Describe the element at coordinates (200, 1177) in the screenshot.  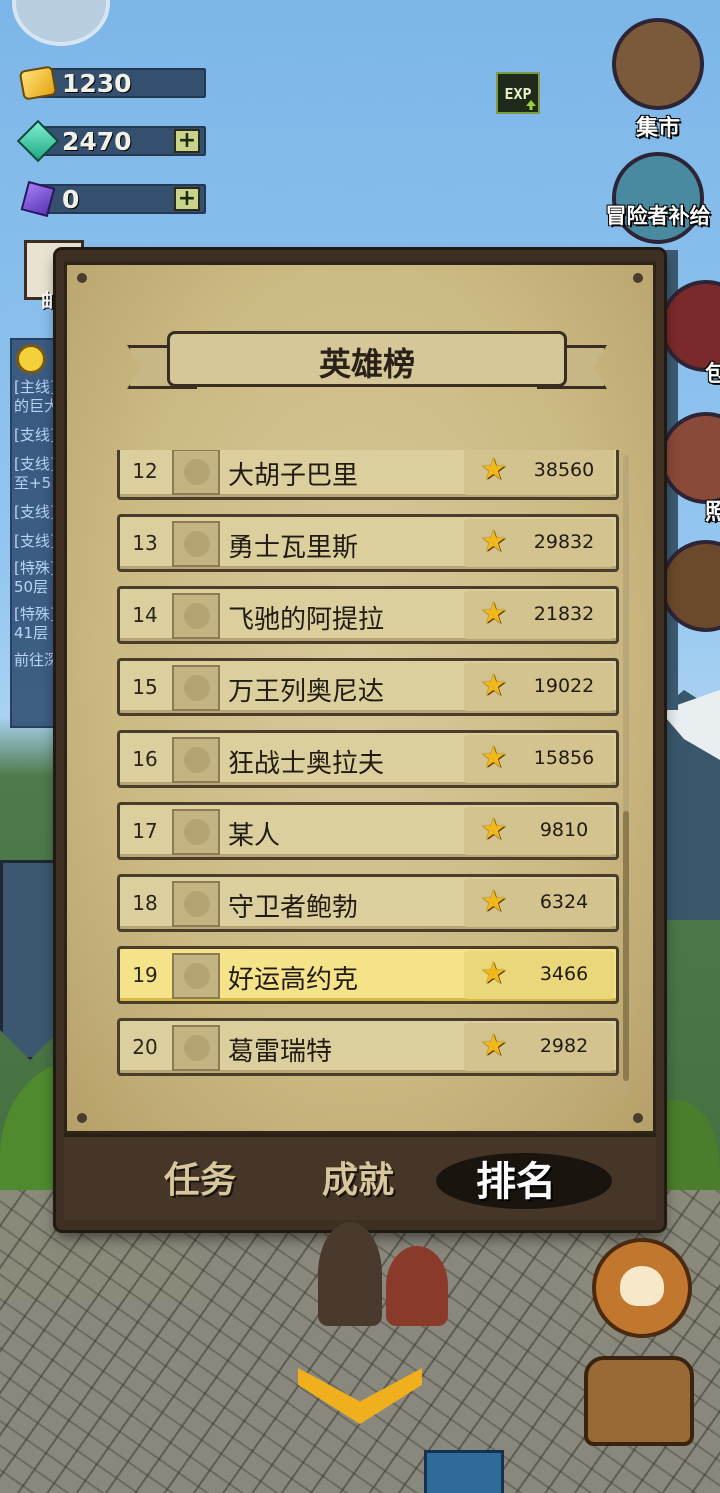
I see `tab-tasks: 任务` at that location.